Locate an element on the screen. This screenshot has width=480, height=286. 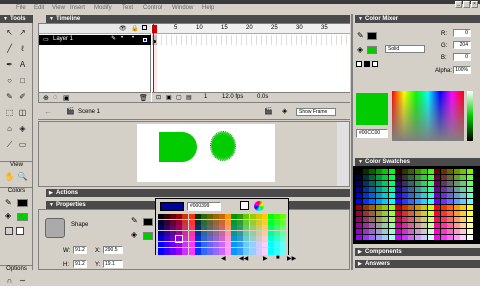
onion-skin-icon: ▣ is located at coordinates (169, 97).